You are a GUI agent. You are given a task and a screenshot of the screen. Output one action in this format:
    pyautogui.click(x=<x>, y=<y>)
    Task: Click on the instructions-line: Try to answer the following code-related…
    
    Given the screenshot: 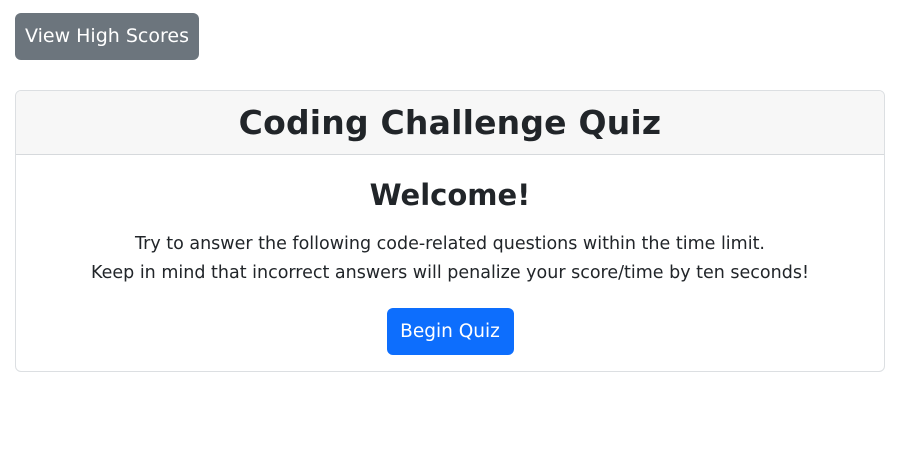 What is the action you would take?
    pyautogui.click(x=450, y=244)
    